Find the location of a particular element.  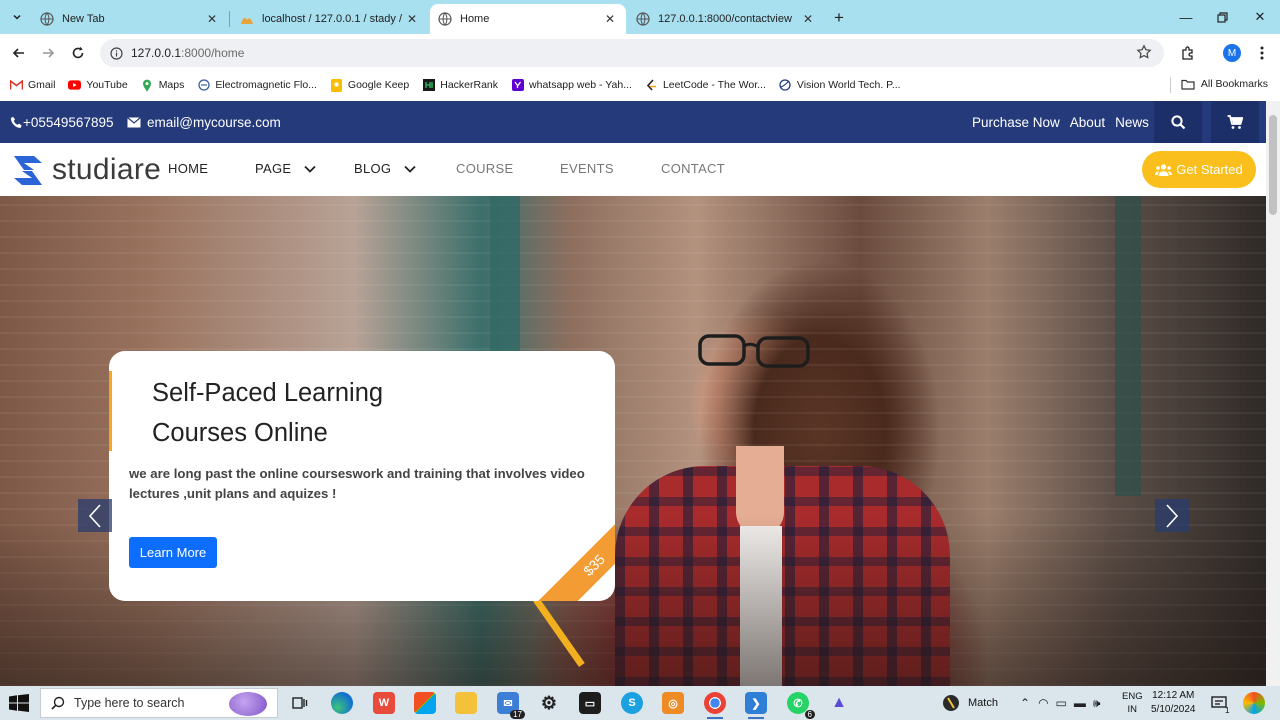

purchase-now-link: Purchase Now is located at coordinates (1016, 122).